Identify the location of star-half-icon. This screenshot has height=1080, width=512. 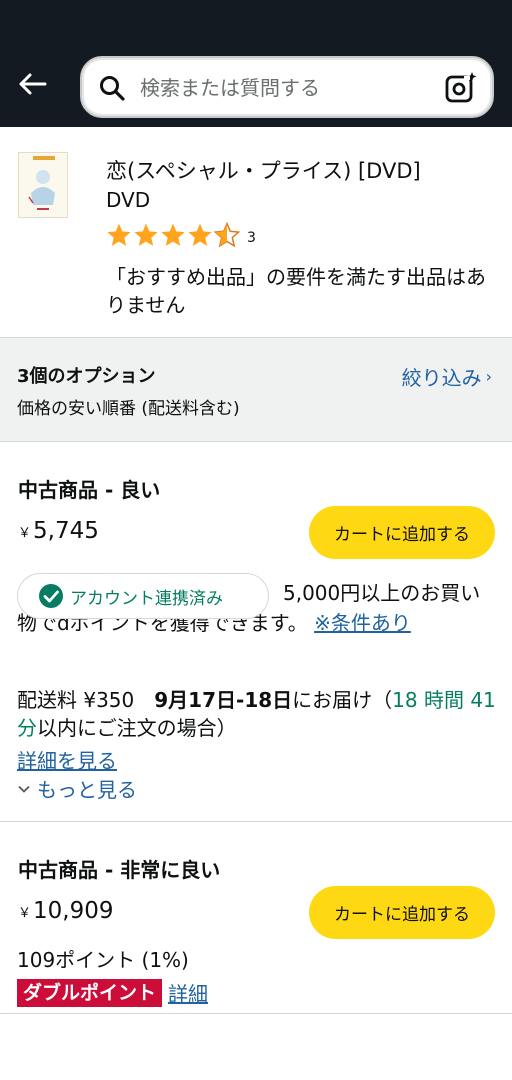
(227, 235).